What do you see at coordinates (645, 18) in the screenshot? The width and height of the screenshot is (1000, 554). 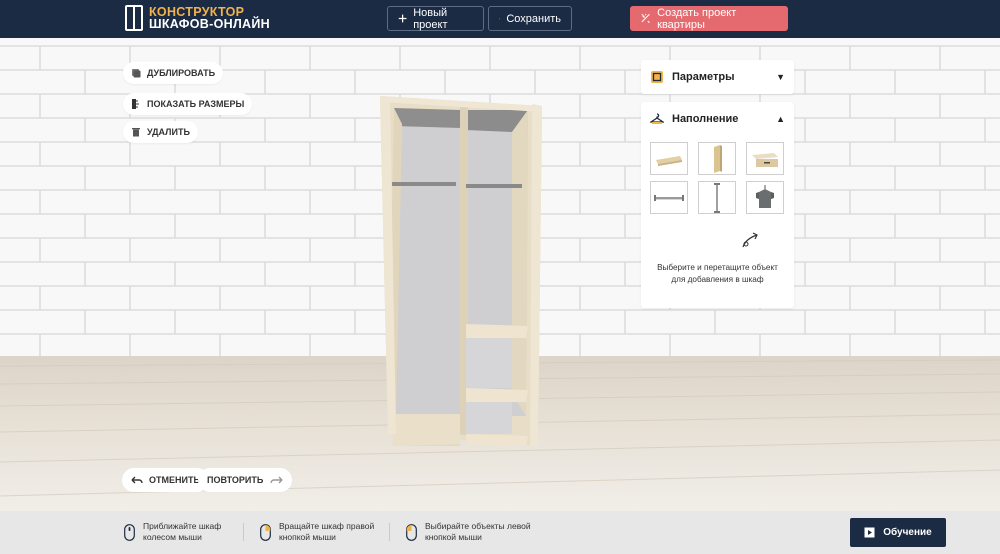 I see `ruler-pencil-icon` at bounding box center [645, 18].